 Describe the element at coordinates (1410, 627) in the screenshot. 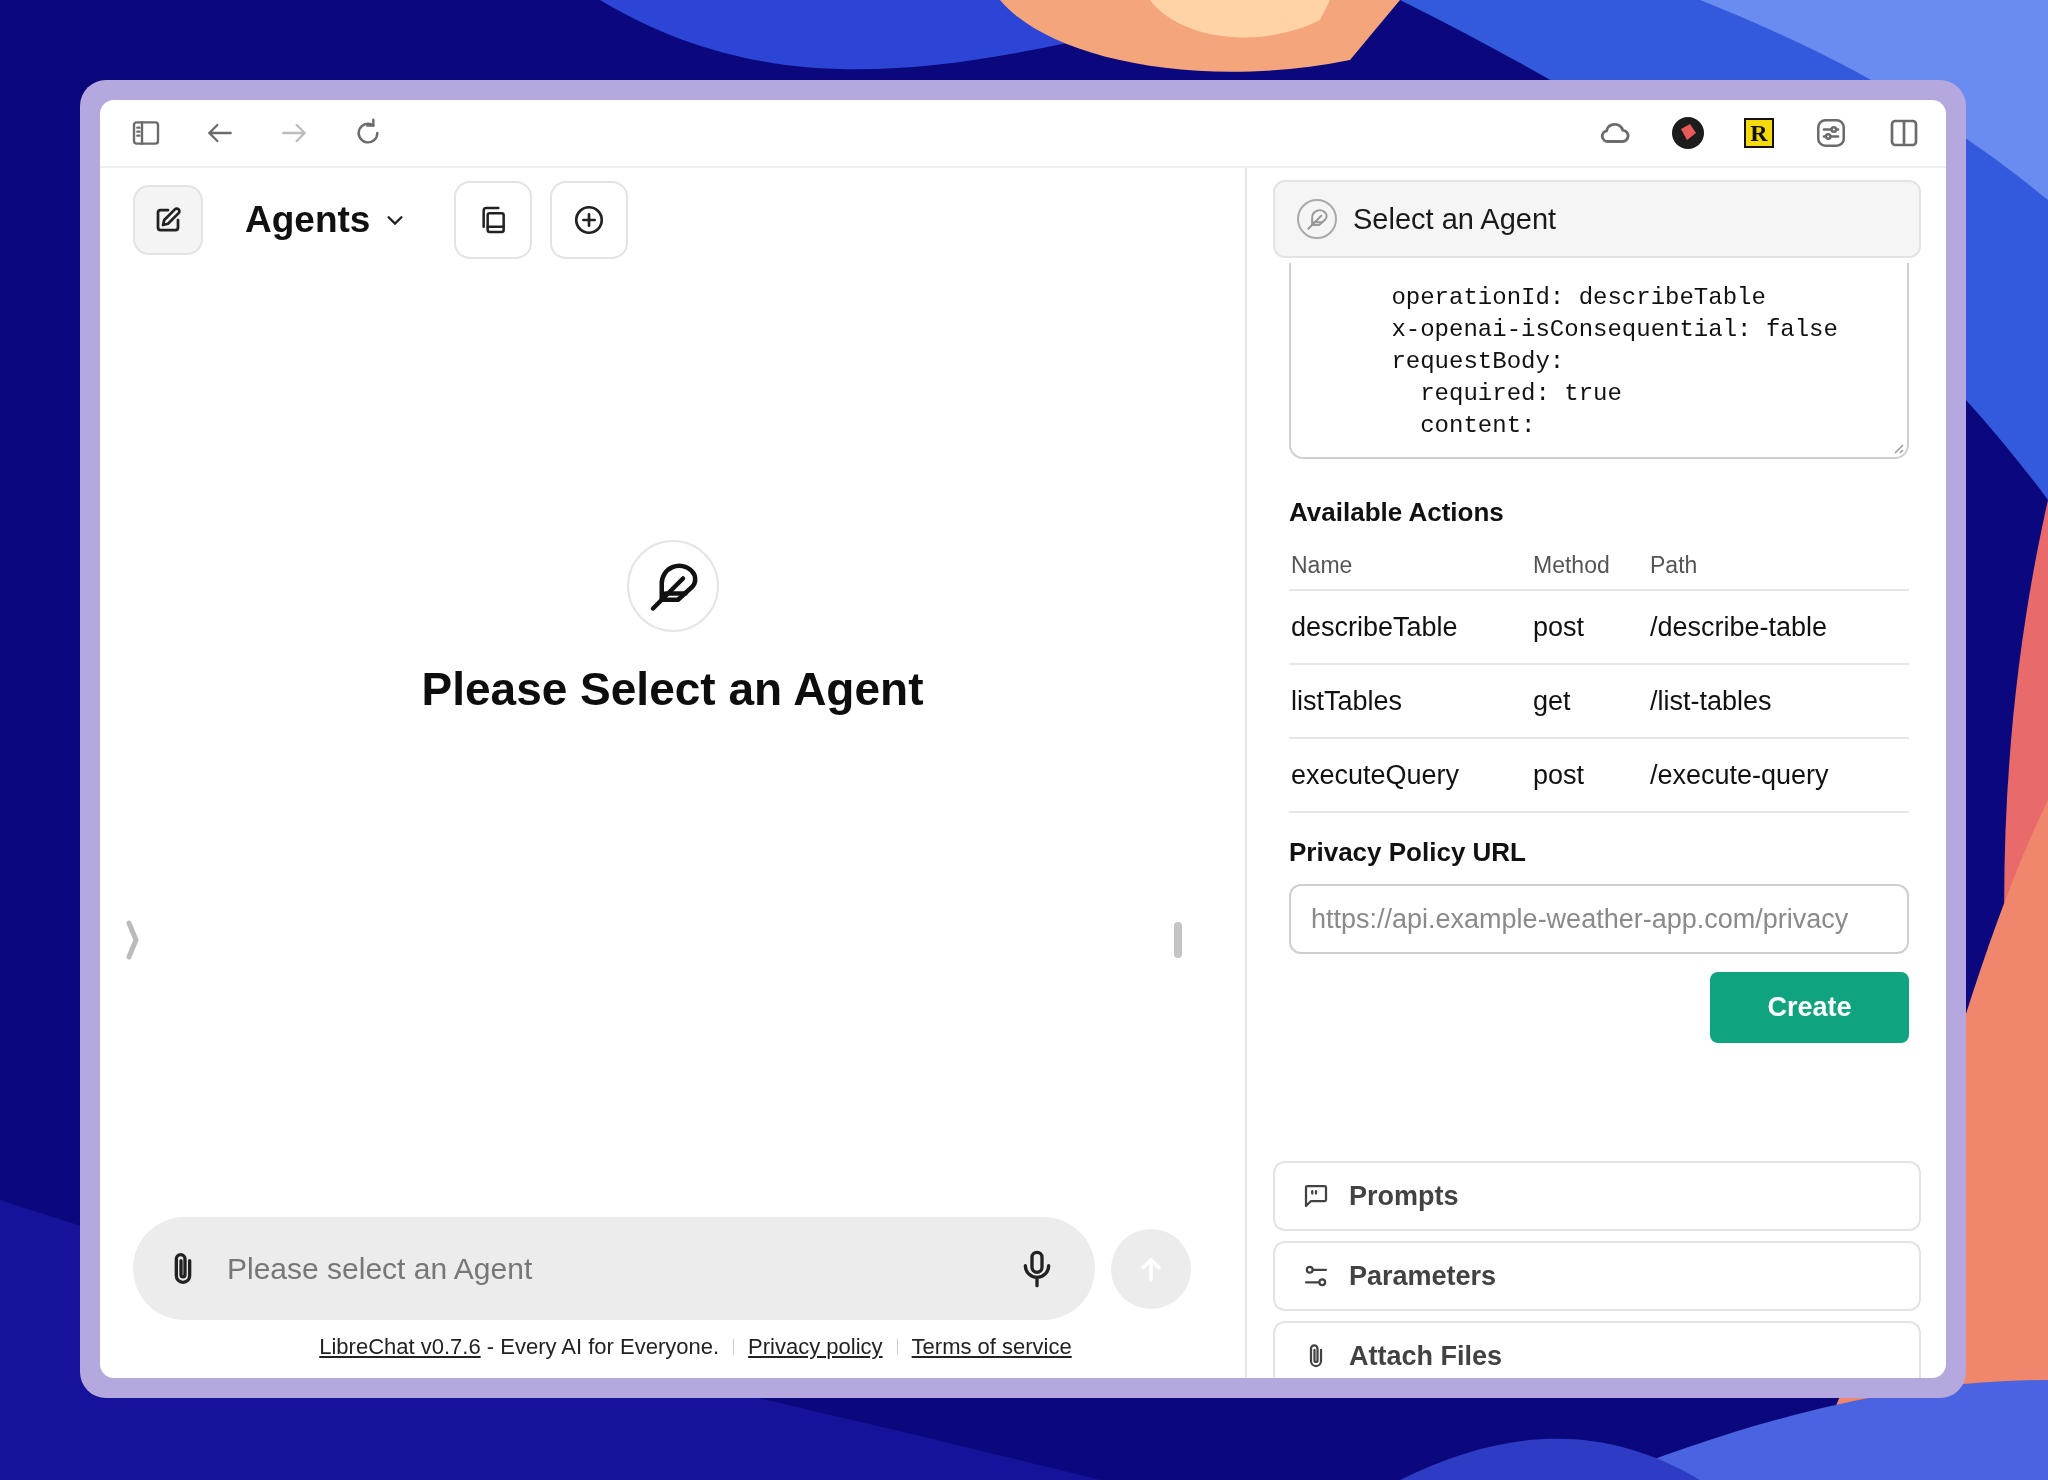

I see `table-cell: describeTable` at that location.